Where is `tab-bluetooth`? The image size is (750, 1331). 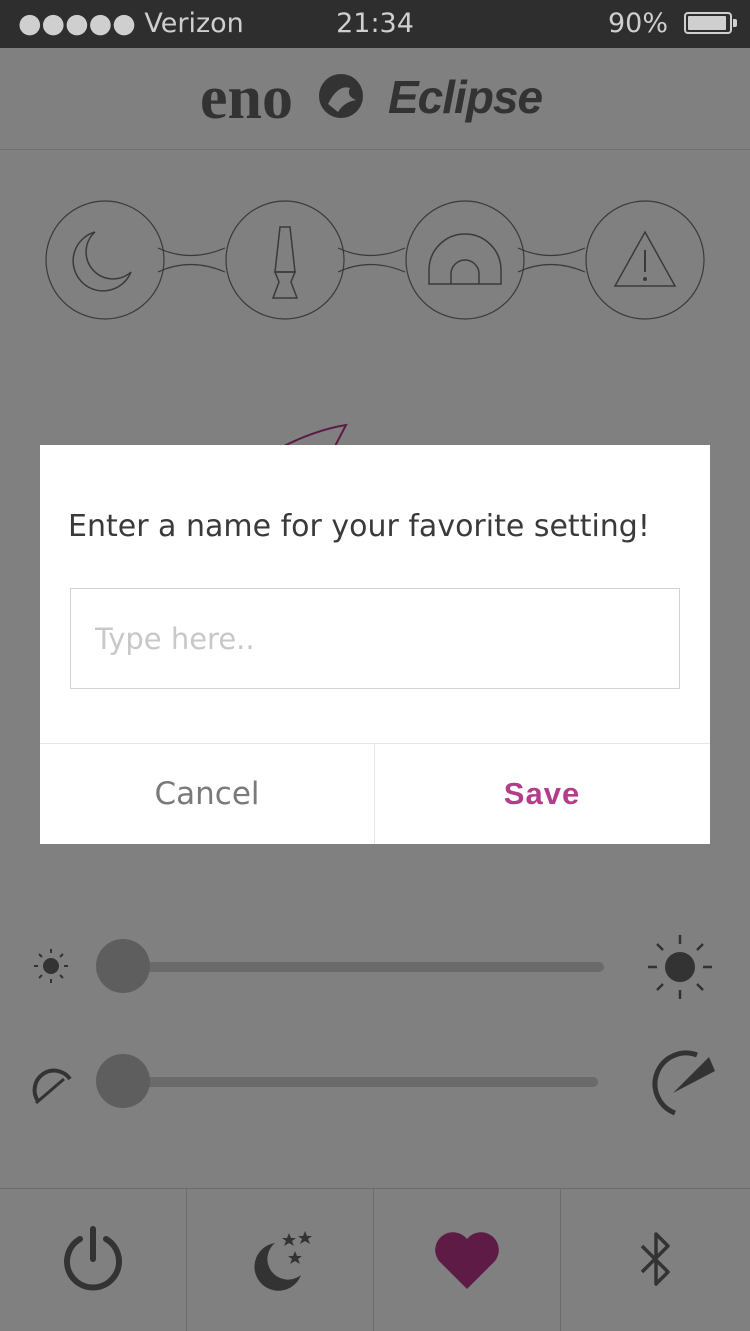 tab-bluetooth is located at coordinates (655, 1260).